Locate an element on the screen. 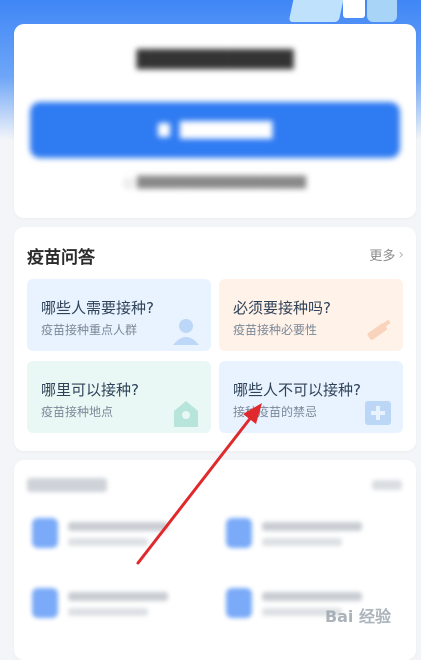  file-icon is located at coordinates (45, 603).